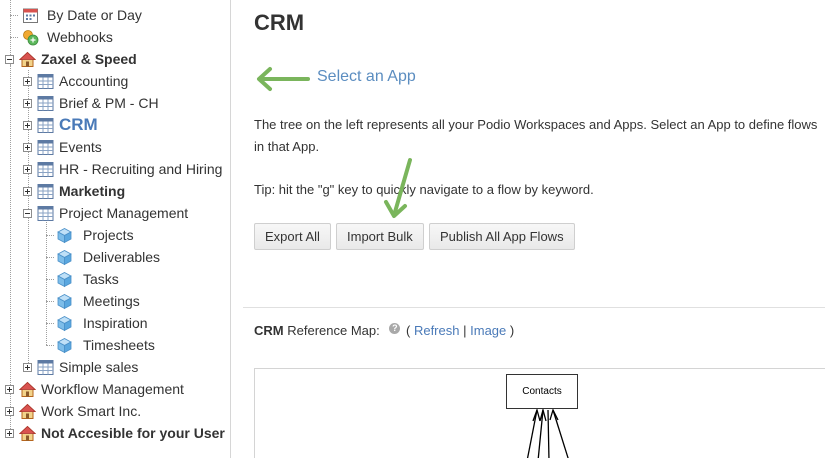 The height and width of the screenshot is (458, 825). What do you see at coordinates (539, 413) in the screenshot?
I see `reference-map-canvas: Contacts` at bounding box center [539, 413].